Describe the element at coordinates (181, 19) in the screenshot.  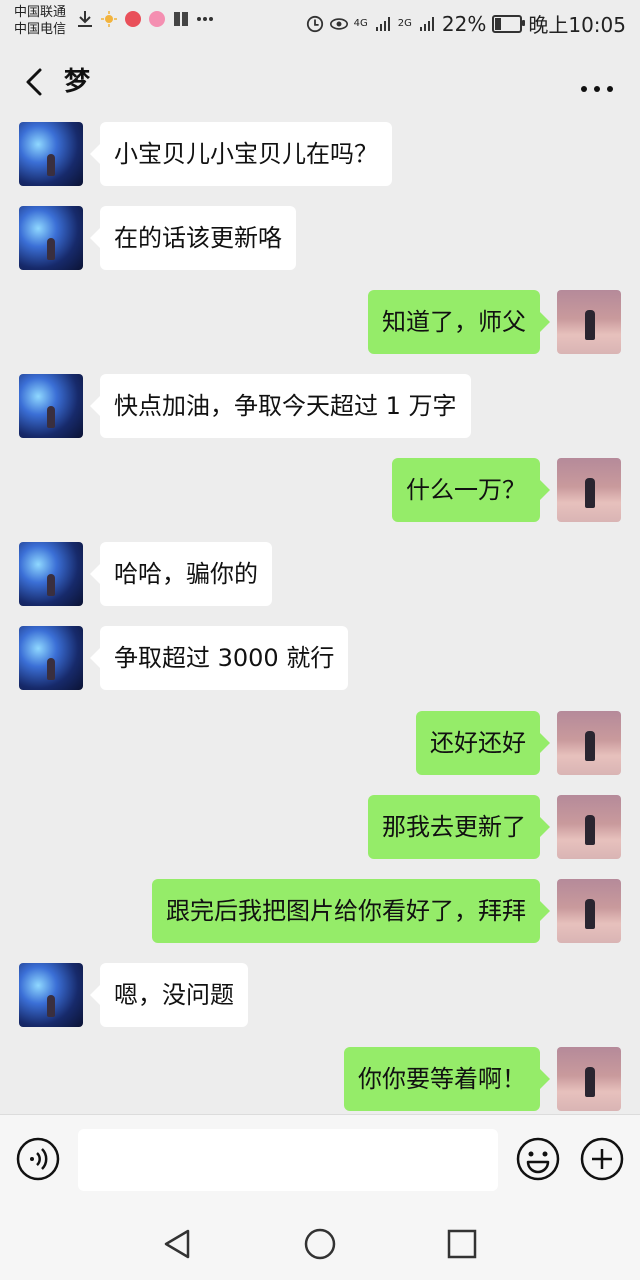
I see `book-icon` at that location.